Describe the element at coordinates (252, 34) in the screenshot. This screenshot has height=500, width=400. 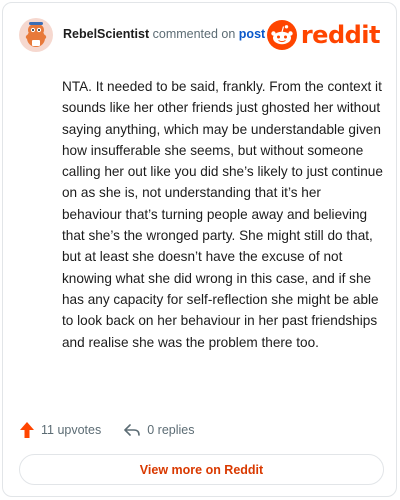
I see `post-link: post` at that location.